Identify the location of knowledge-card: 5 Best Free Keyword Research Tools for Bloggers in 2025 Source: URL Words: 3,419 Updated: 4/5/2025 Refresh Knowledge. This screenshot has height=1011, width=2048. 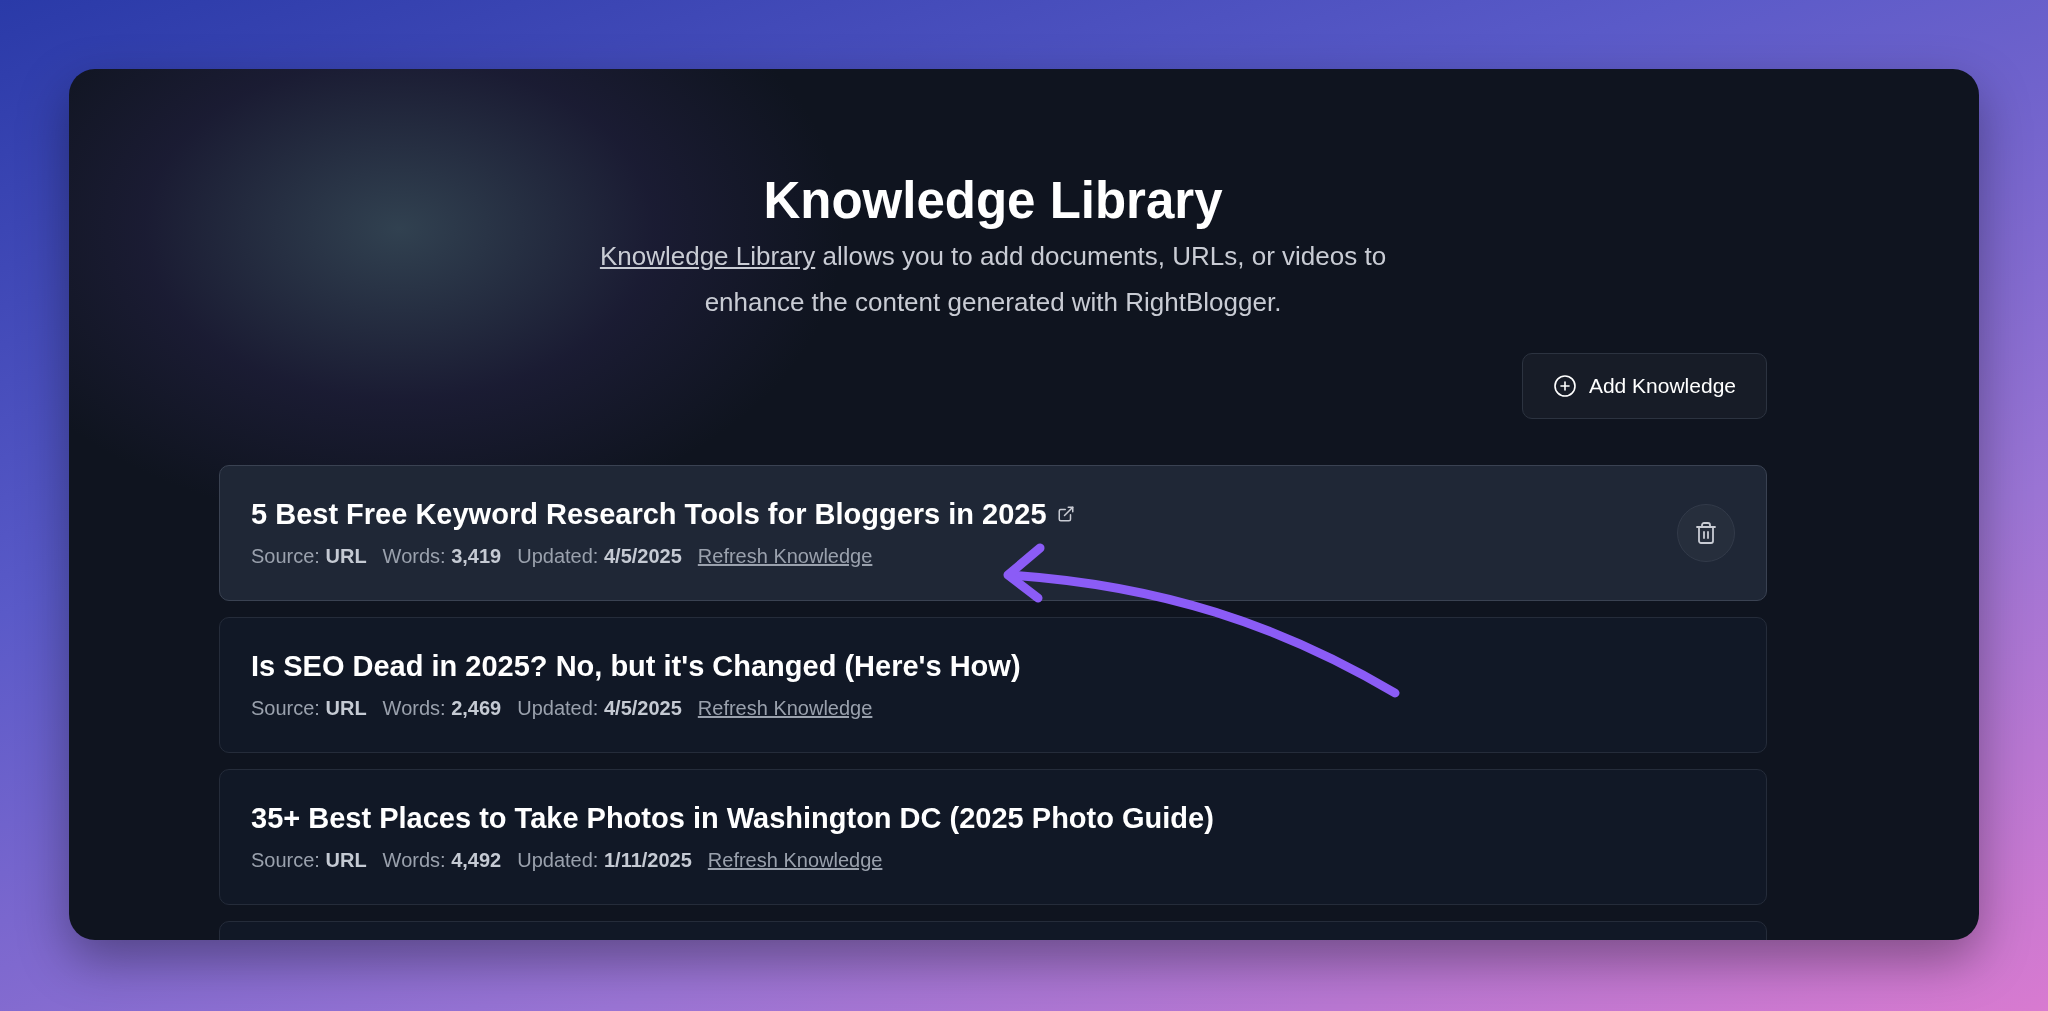
(993, 533).